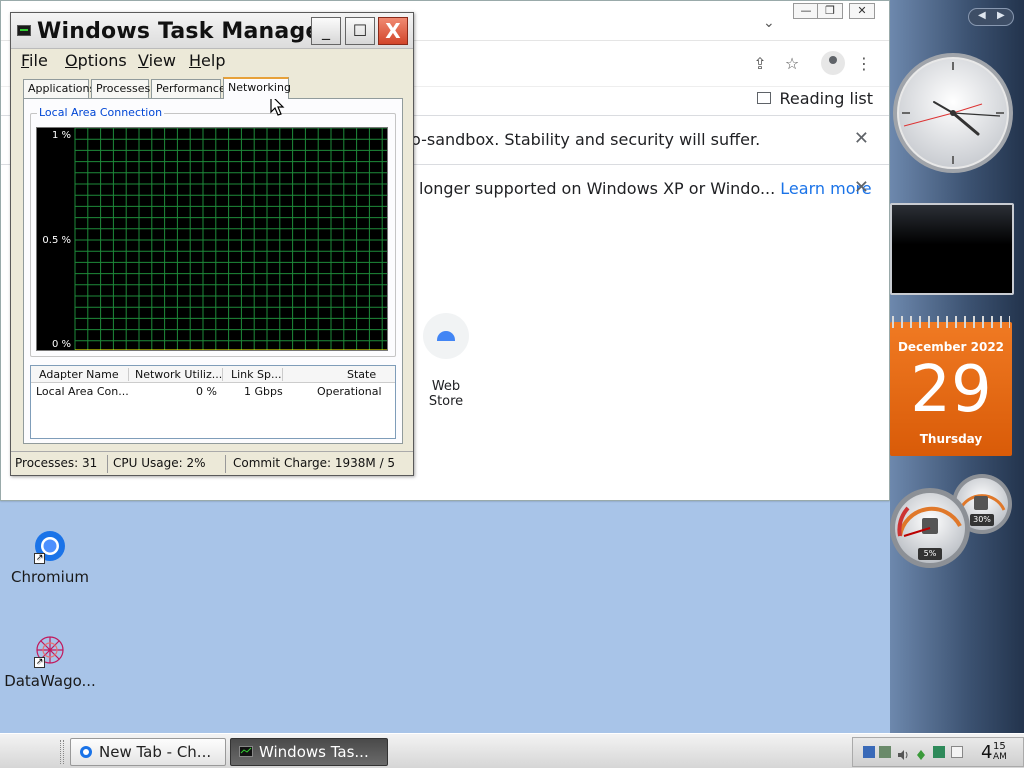  Describe the element at coordinates (512, 750) in the screenshot. I see `taskbar: New Tab - Ch... Windows Tas... 4 15 AM` at that location.